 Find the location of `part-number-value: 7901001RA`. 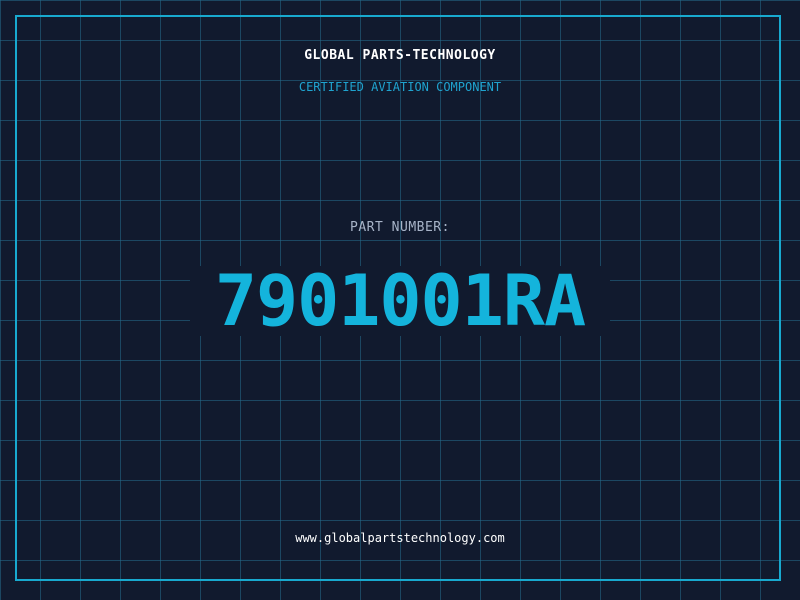

part-number-value: 7901001RA is located at coordinates (400, 301).